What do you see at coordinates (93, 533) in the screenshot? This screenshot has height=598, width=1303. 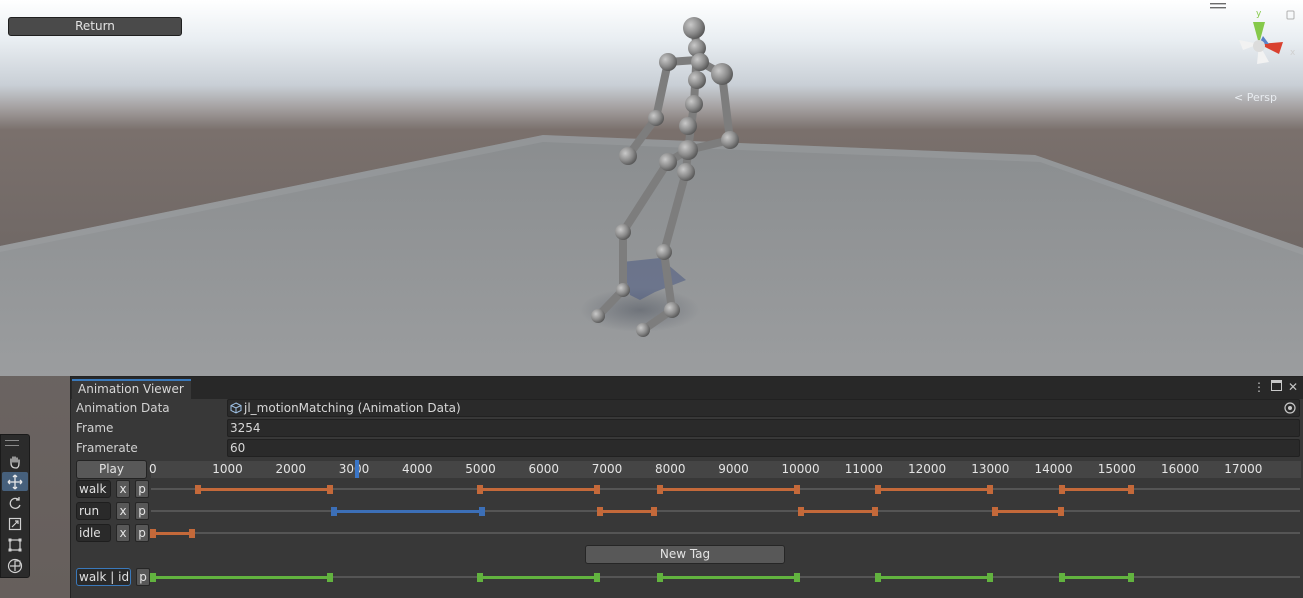 I see `tag-name-field: idle` at bounding box center [93, 533].